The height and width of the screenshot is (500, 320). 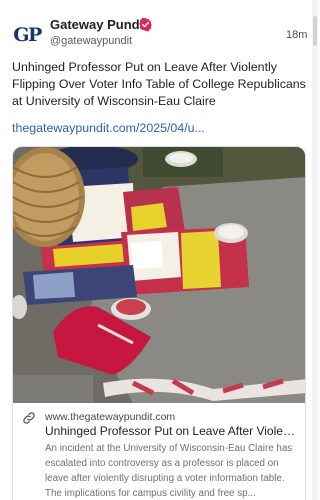 I want to click on link-icon, so click(x=29, y=418).